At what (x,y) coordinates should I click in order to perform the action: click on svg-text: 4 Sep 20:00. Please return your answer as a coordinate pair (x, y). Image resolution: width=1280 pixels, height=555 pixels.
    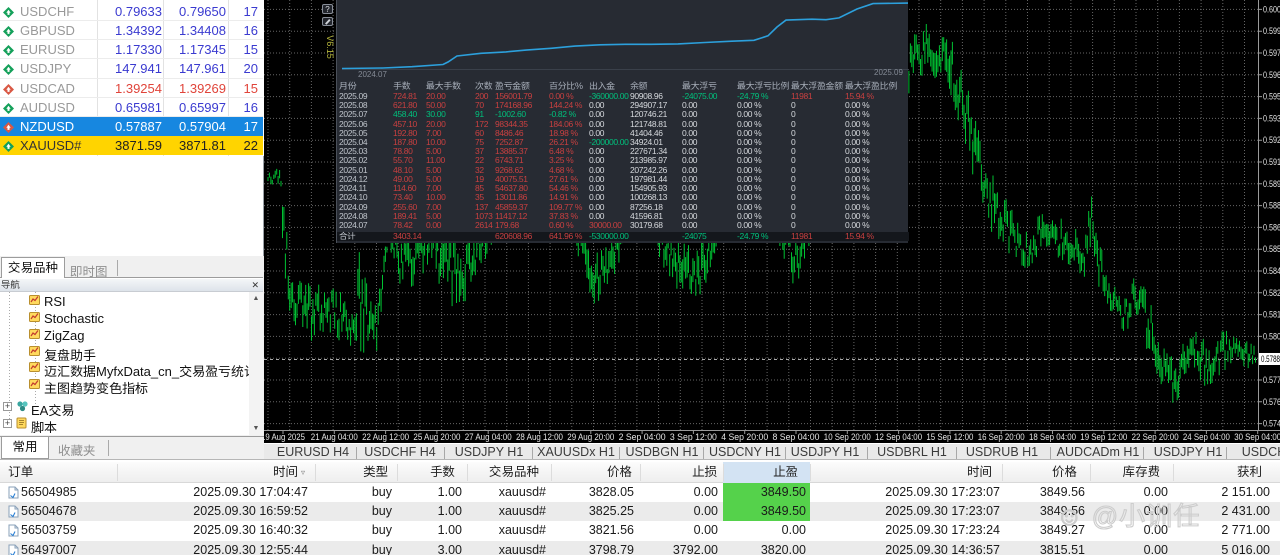
    Looking at the image, I should click on (744, 437).